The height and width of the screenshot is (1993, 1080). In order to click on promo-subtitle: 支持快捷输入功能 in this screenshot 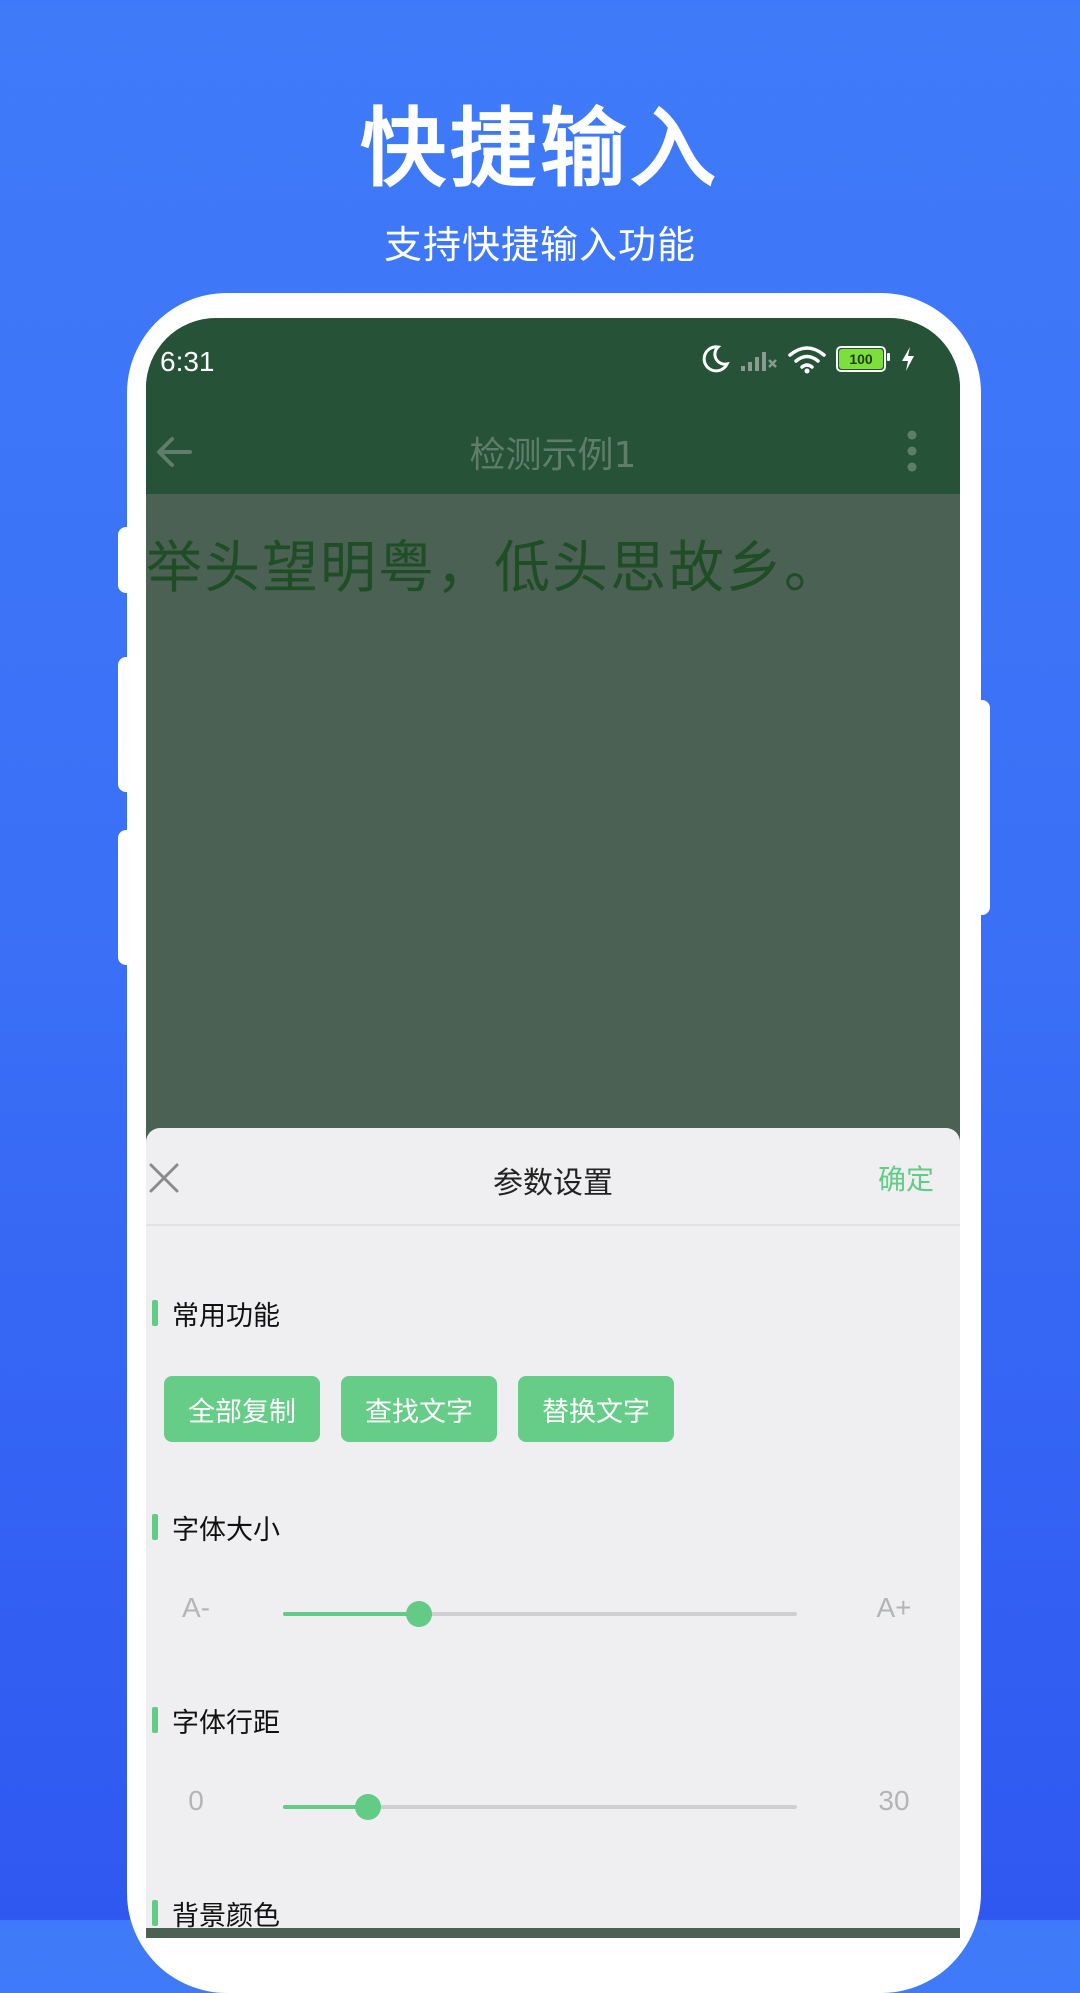, I will do `click(539, 245)`.